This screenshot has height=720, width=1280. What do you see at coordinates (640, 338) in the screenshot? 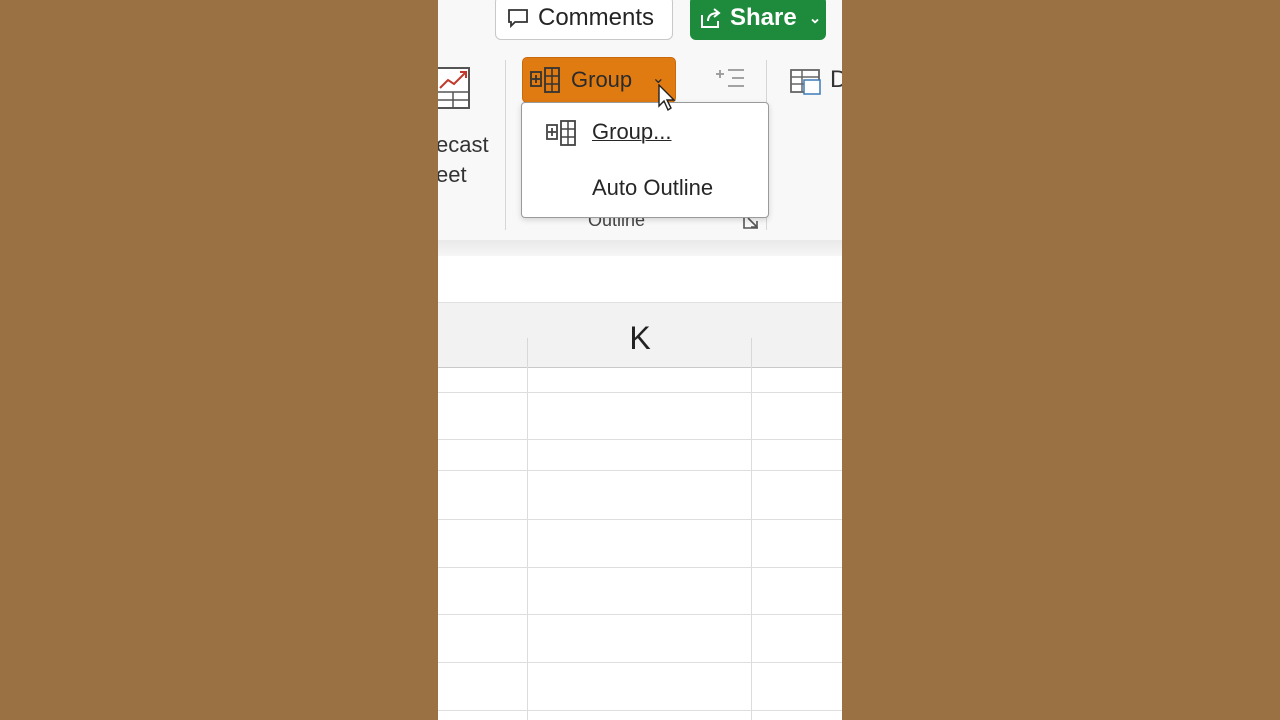
I see `column-header-k: K` at bounding box center [640, 338].